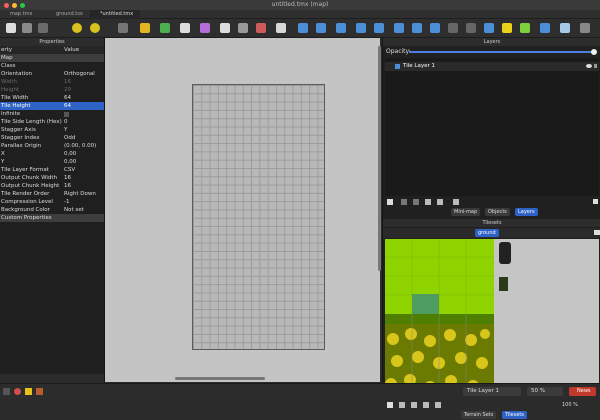  What do you see at coordinates (52, 146) in the screenshot?
I see `property-row: Parallax Origin (0.00, 0.00)` at bounding box center [52, 146].